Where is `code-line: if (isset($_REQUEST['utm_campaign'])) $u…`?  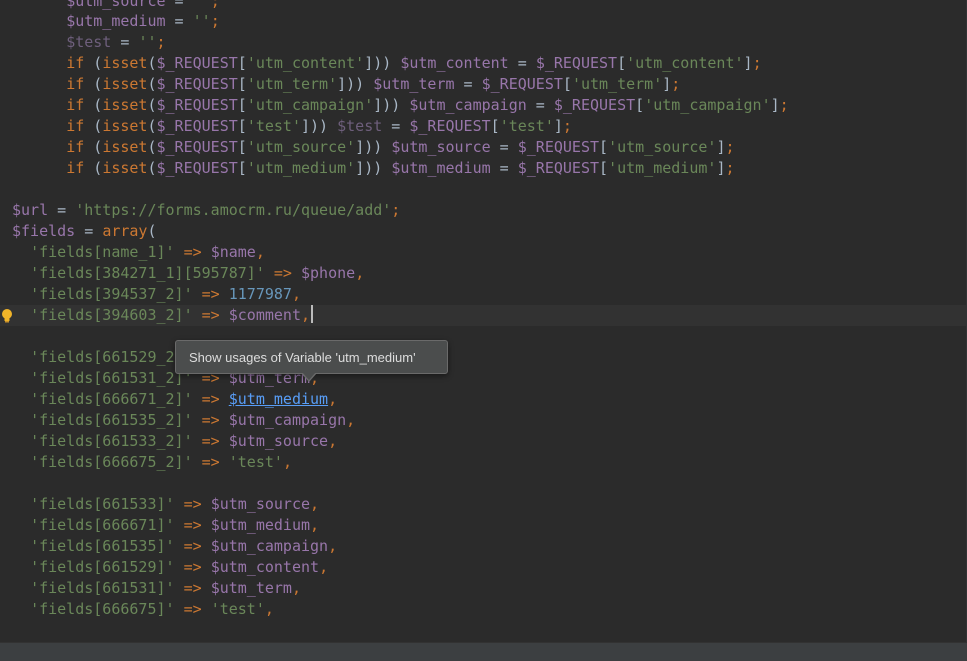
code-line: if (isset($_REQUEST['utm_campaign'])) $u… is located at coordinates (427, 105).